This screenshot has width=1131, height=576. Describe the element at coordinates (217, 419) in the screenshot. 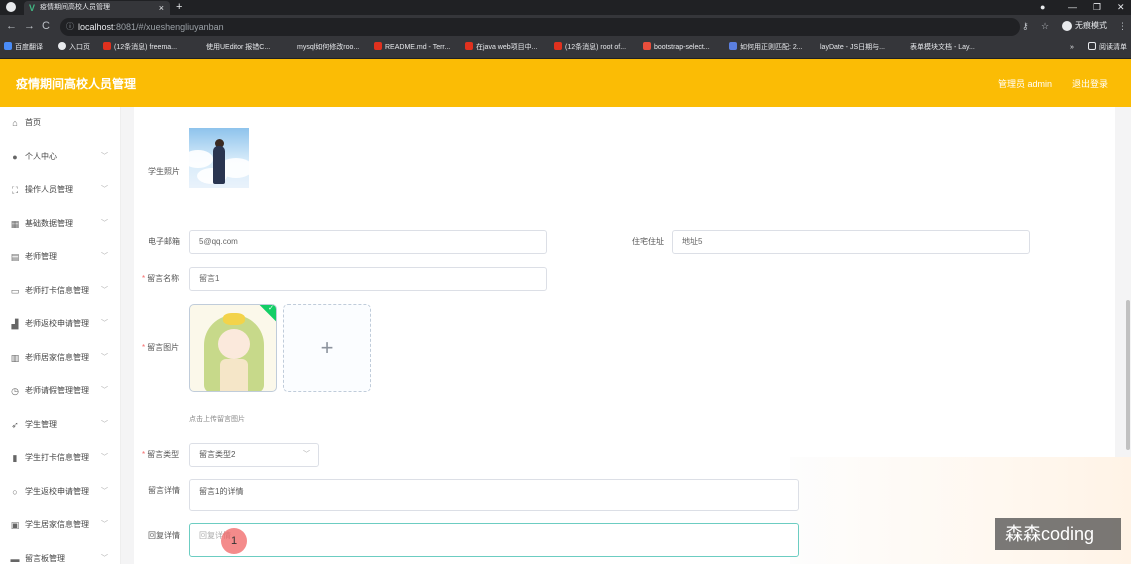

I see `upload-tip: 点击上传留言图片` at that location.